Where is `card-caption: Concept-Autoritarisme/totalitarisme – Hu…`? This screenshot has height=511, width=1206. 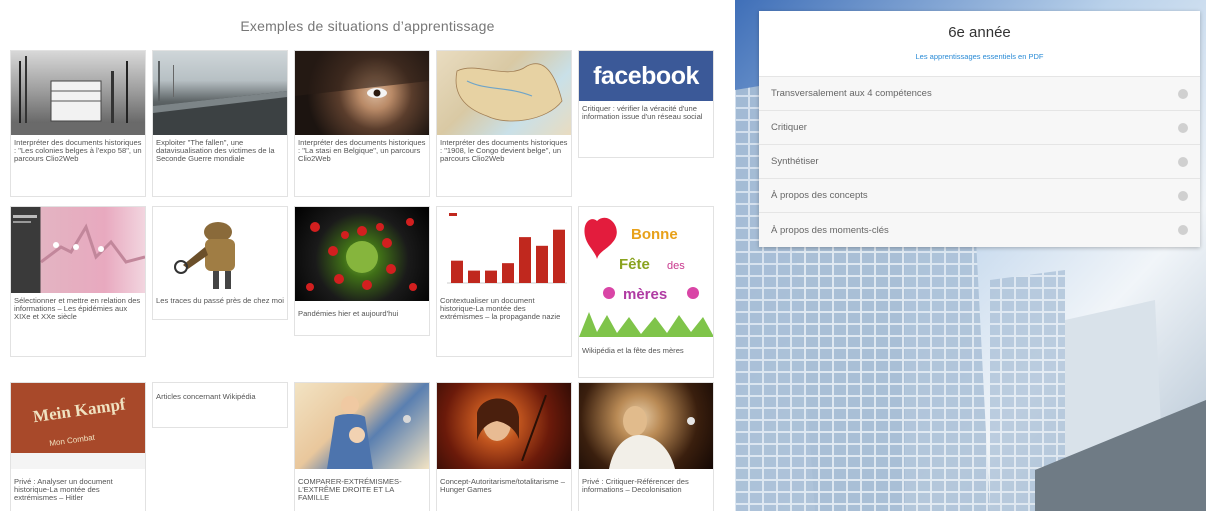 card-caption: Concept-Autoritarisme/totalitarisme – Hu… is located at coordinates (504, 483).